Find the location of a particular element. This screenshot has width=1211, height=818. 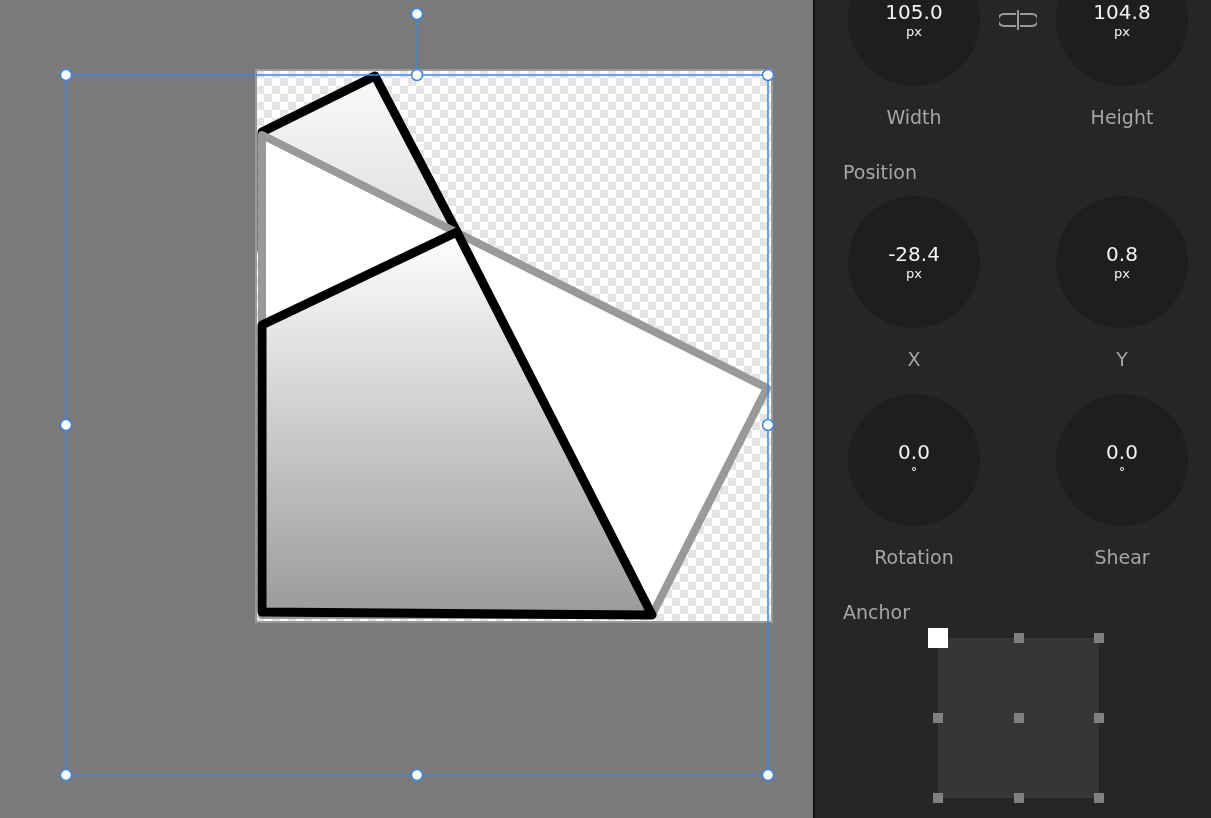

value-dial: -28.4 px is located at coordinates (914, 262).